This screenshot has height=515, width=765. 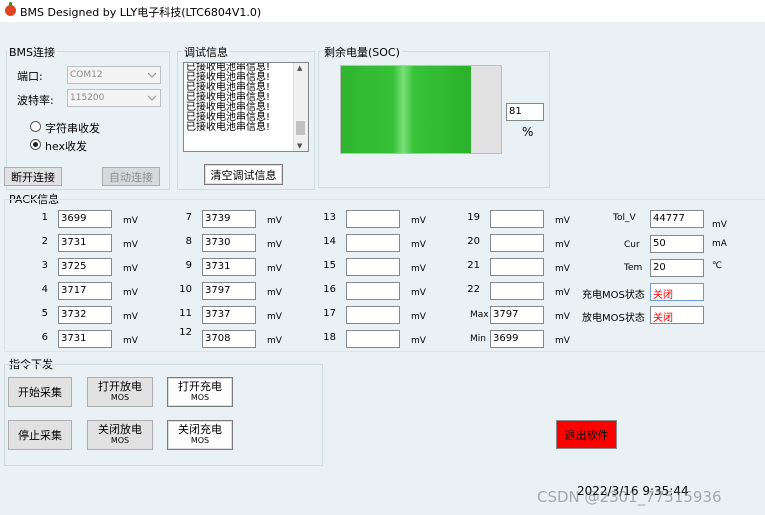 What do you see at coordinates (44, 289) in the screenshot?
I see `cell-4-label: 4` at bounding box center [44, 289].